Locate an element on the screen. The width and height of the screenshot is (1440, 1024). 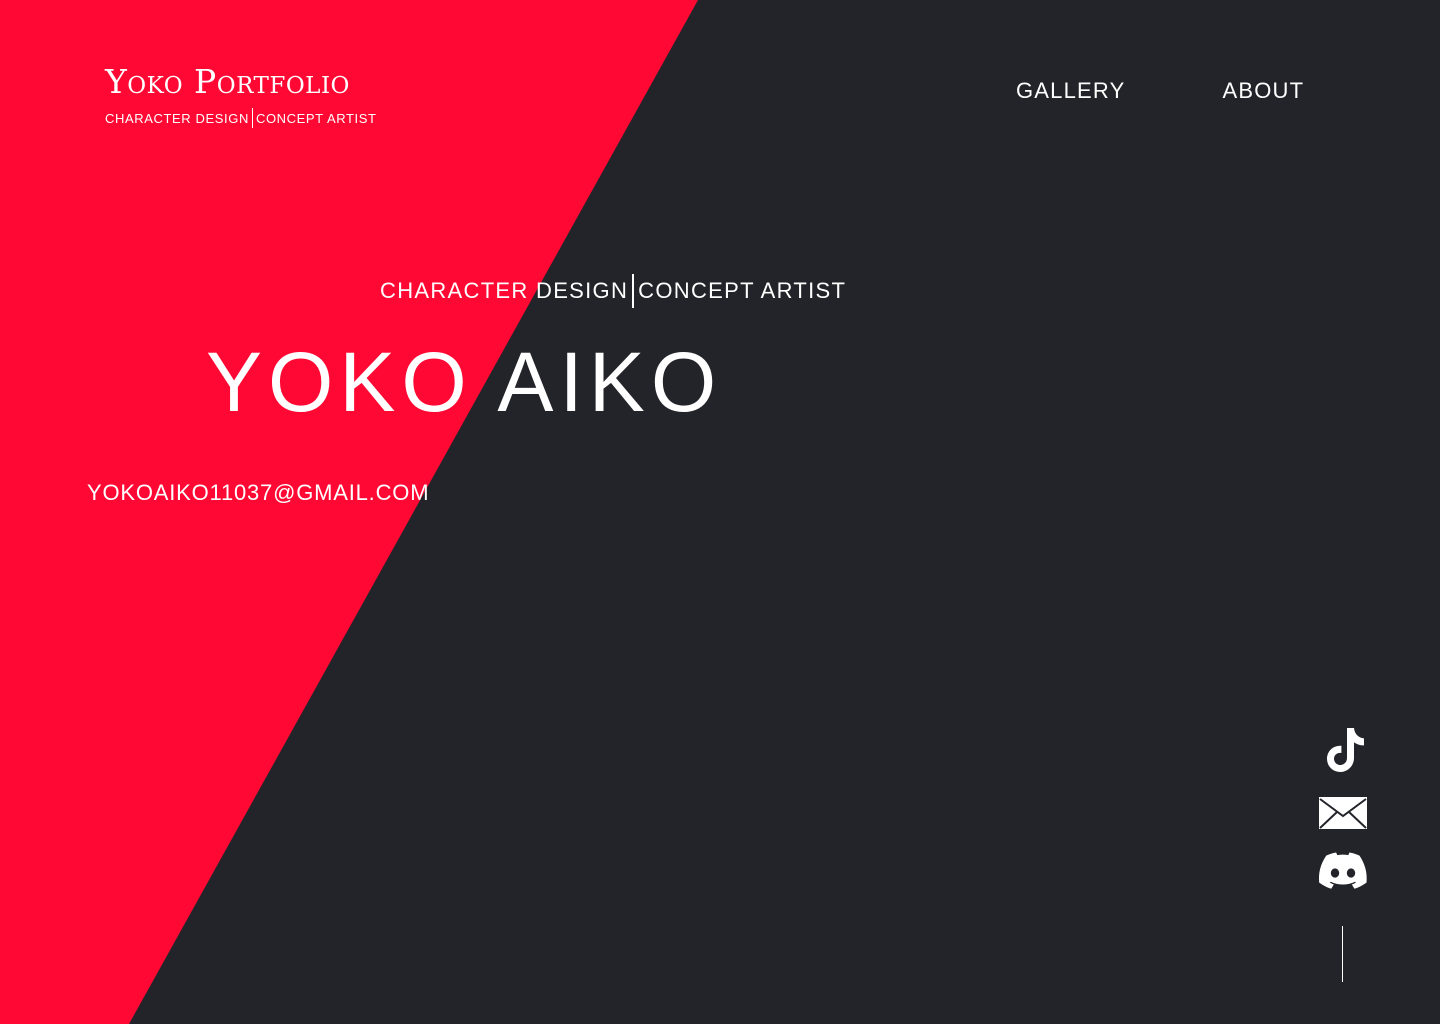
email-link: YOKOAIKO11037@GMAIL.COM is located at coordinates (258, 493).